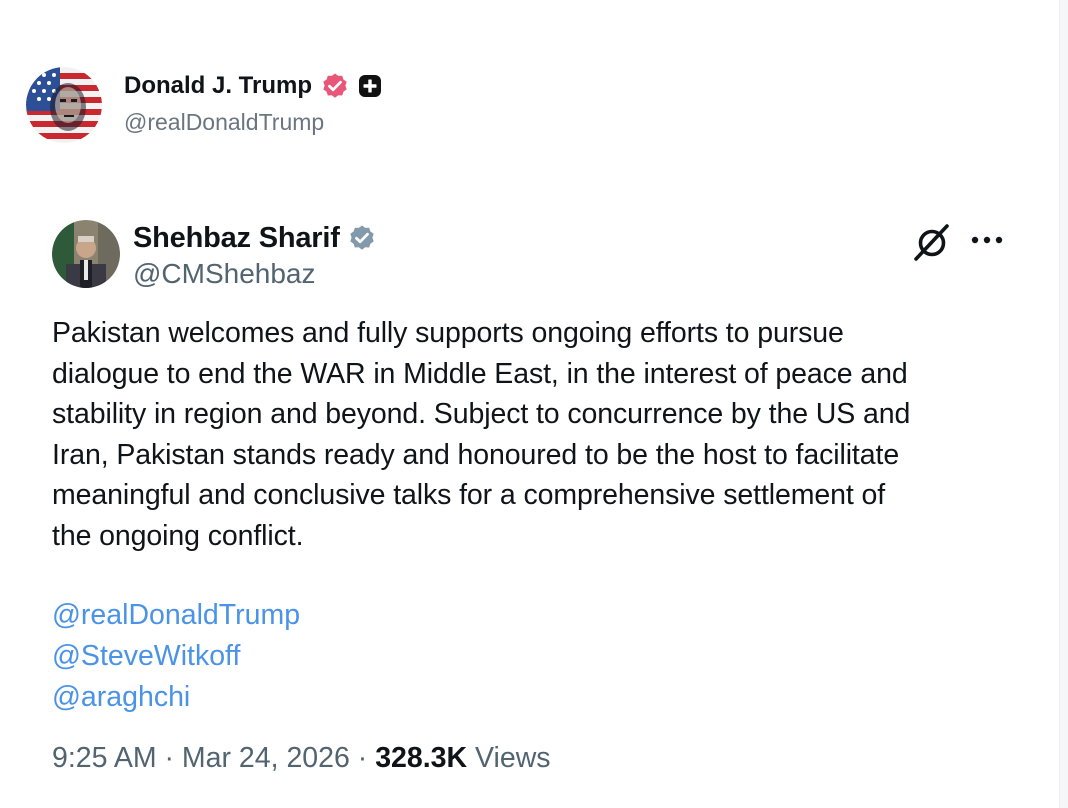 This screenshot has height=808, width=1068. Describe the element at coordinates (266, 758) in the screenshot. I see `post-date: Mar 24, 2026` at that location.